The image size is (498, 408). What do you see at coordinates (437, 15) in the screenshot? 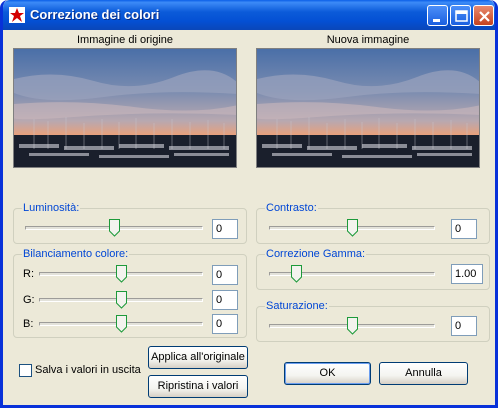
I see `minimize-button` at bounding box center [437, 15].